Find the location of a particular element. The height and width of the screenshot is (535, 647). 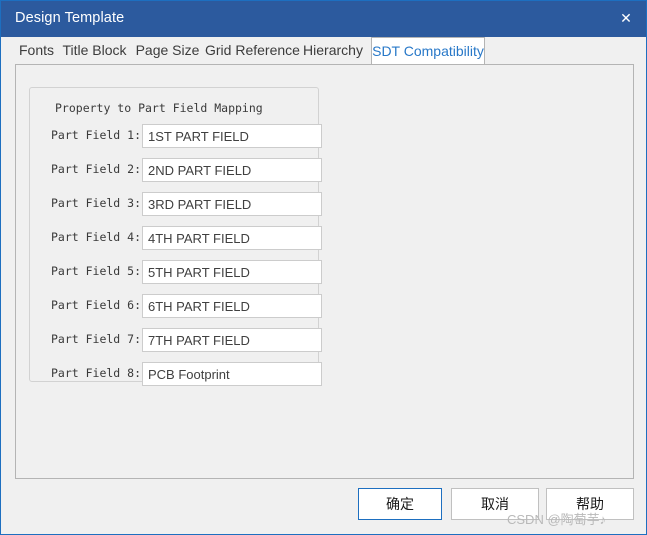

part-field-5-label: Part Field 5: is located at coordinates (96, 271).